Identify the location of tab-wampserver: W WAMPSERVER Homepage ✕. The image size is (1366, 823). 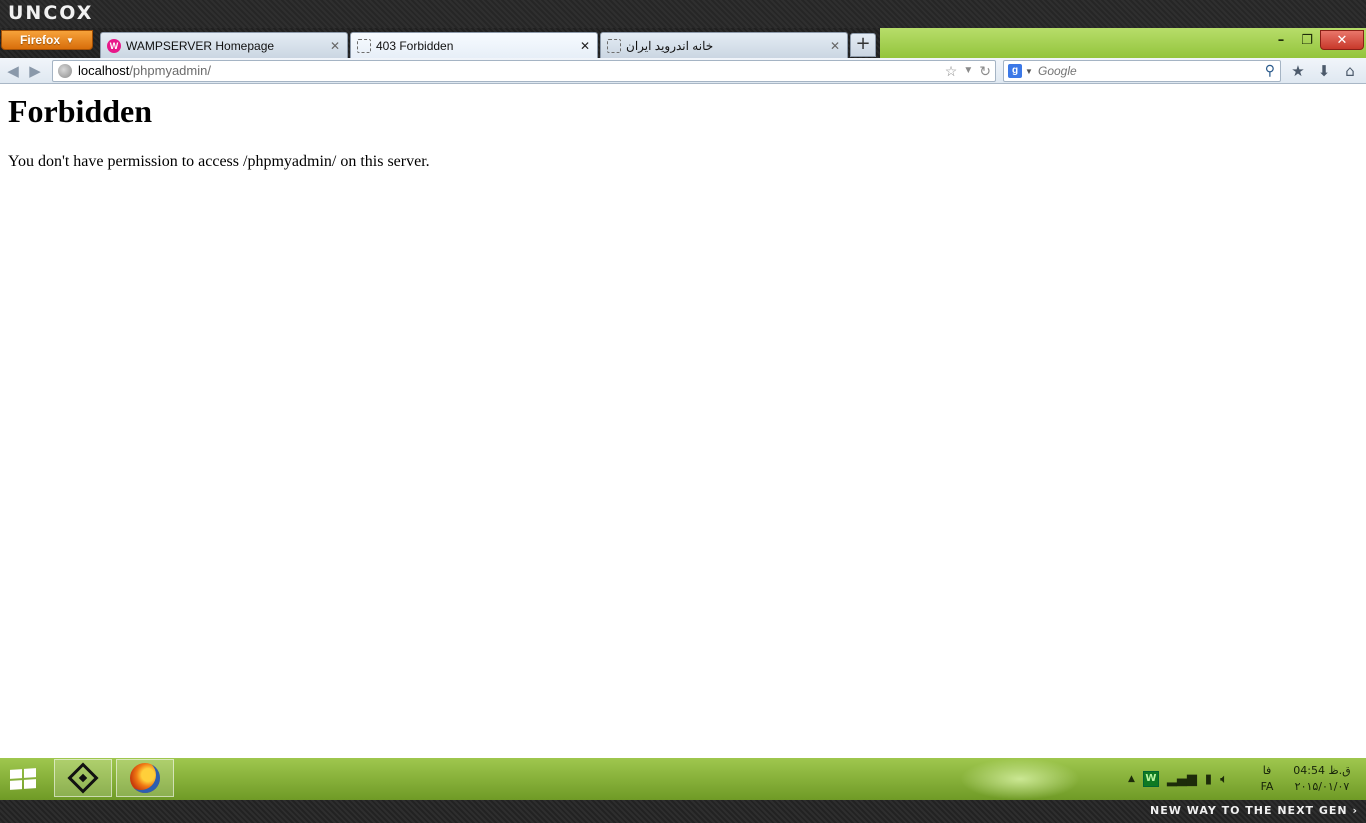
(224, 45).